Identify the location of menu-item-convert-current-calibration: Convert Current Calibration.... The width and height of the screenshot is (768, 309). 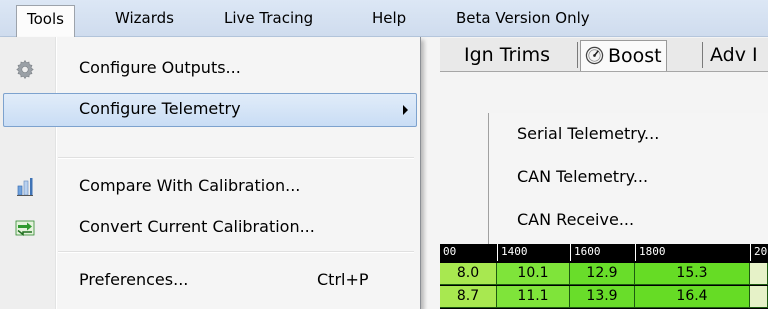
(210, 228).